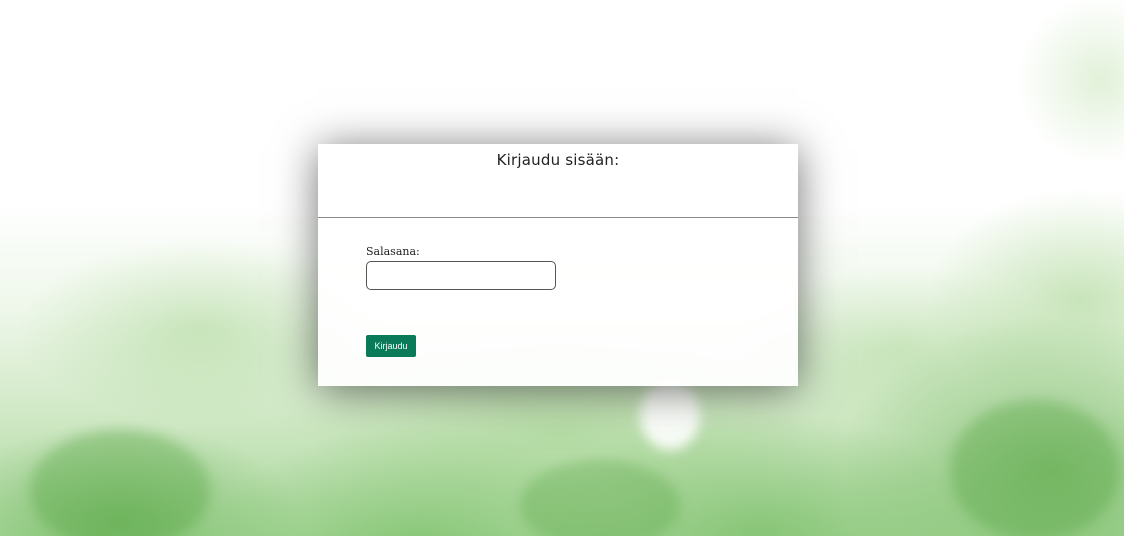  Describe the element at coordinates (558, 181) in the screenshot. I see `login-header: Kirjaudu sisään:` at that location.